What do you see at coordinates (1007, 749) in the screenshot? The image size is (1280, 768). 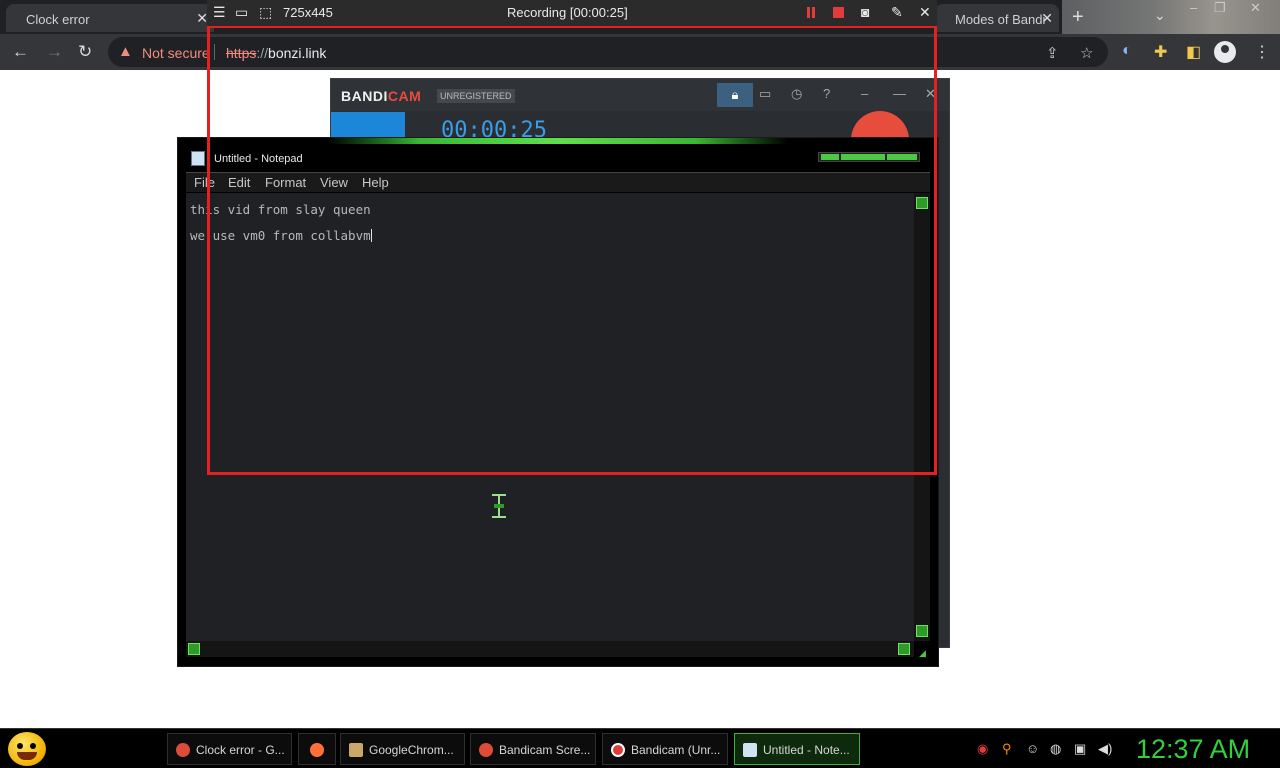 I see `search-icon: ⚲` at bounding box center [1007, 749].